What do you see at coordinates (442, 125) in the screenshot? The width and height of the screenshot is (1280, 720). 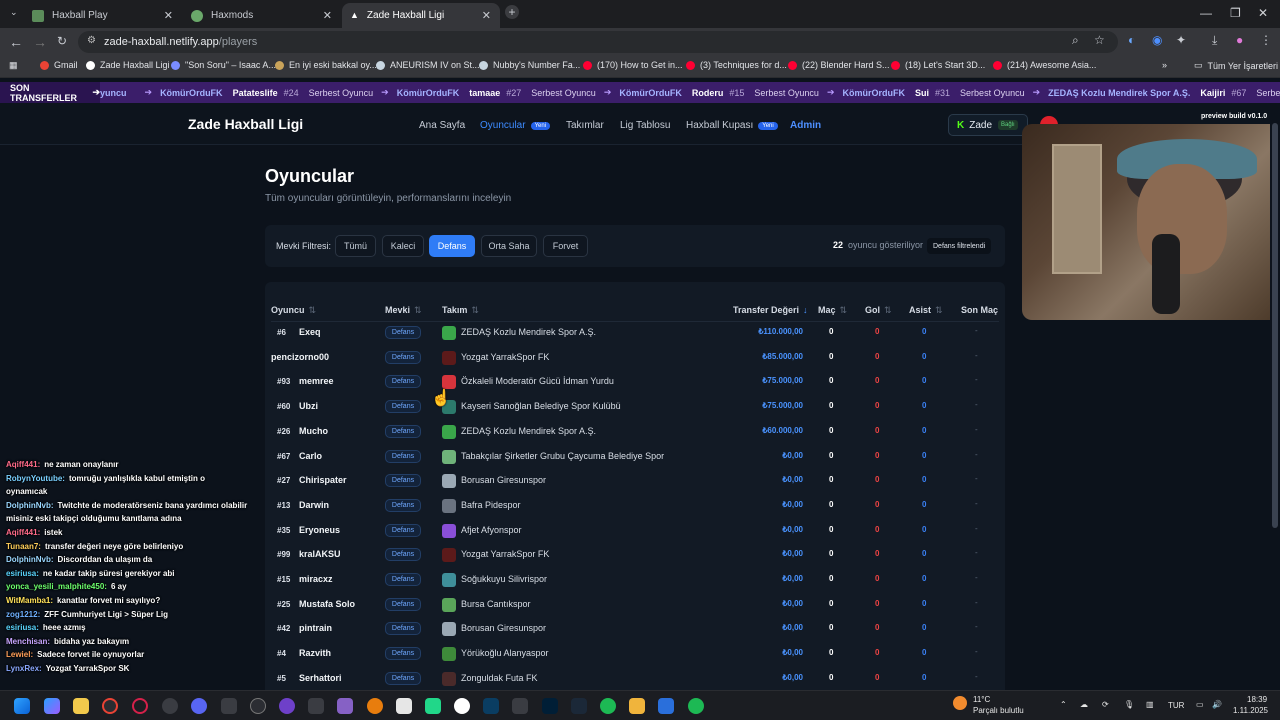 I see `nav-ana-sayfa: Ana Sayfa` at bounding box center [442, 125].